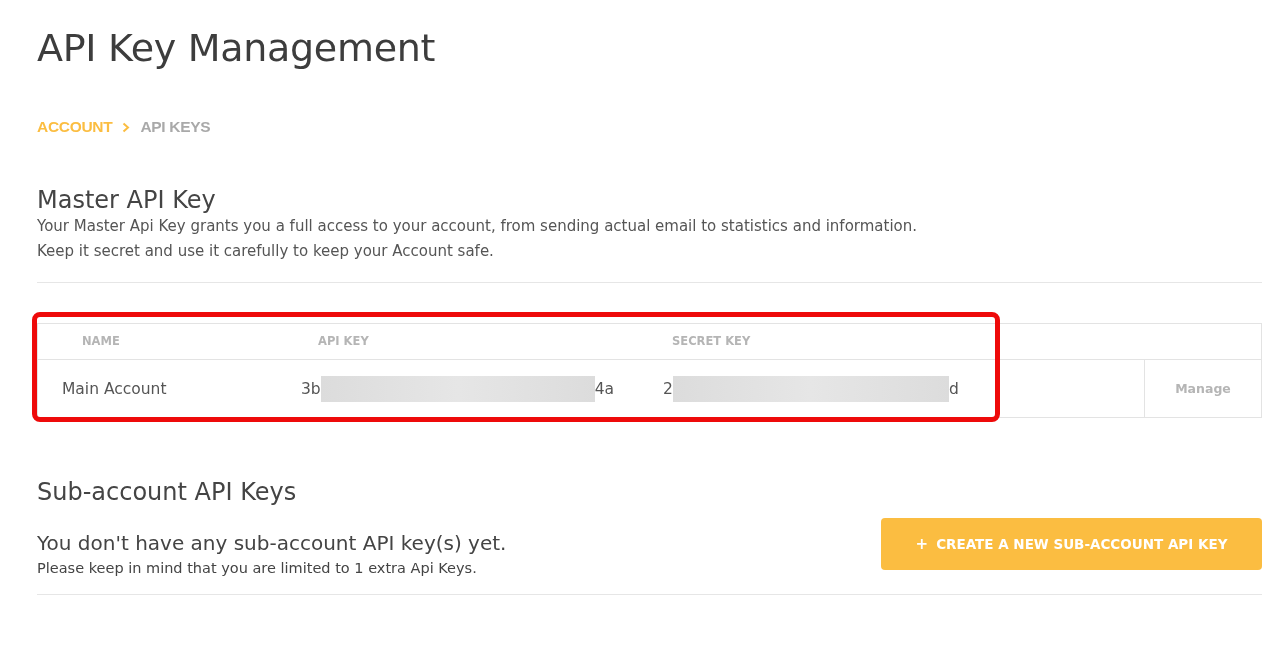 This screenshot has width=1283, height=656. Describe the element at coordinates (668, 388) in the screenshot. I see `key-start: 2` at that location.